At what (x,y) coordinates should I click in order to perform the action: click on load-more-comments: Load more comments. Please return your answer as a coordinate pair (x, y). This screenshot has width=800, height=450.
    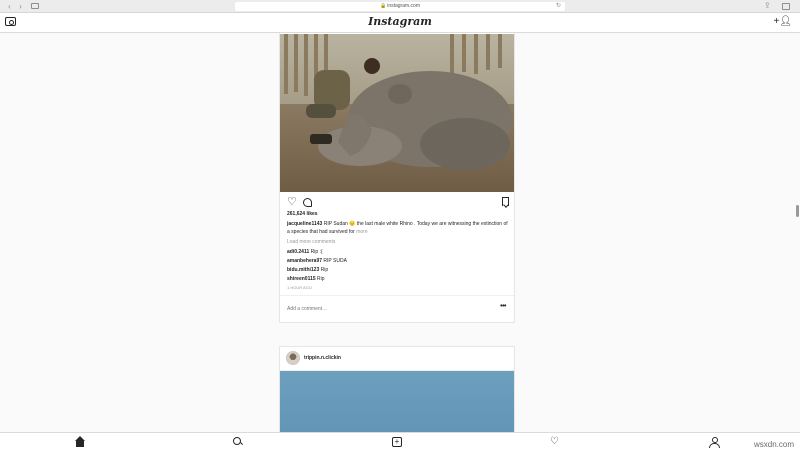
    Looking at the image, I should click on (311, 242).